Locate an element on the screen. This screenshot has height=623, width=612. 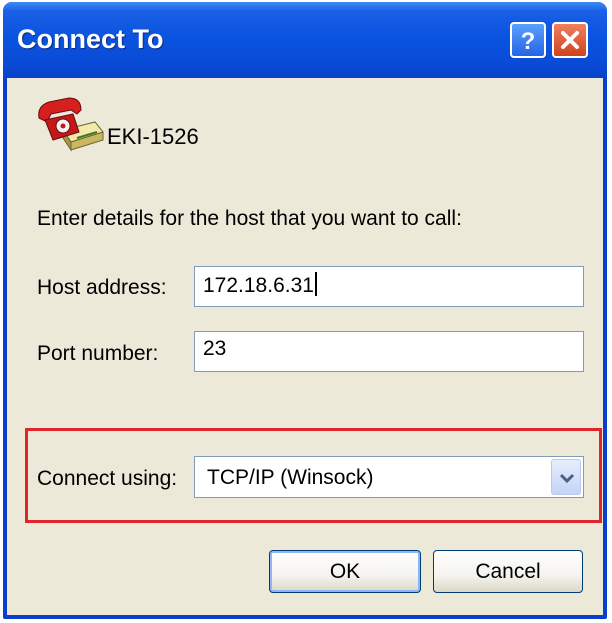
host-address-label: Host address: is located at coordinates (102, 287).